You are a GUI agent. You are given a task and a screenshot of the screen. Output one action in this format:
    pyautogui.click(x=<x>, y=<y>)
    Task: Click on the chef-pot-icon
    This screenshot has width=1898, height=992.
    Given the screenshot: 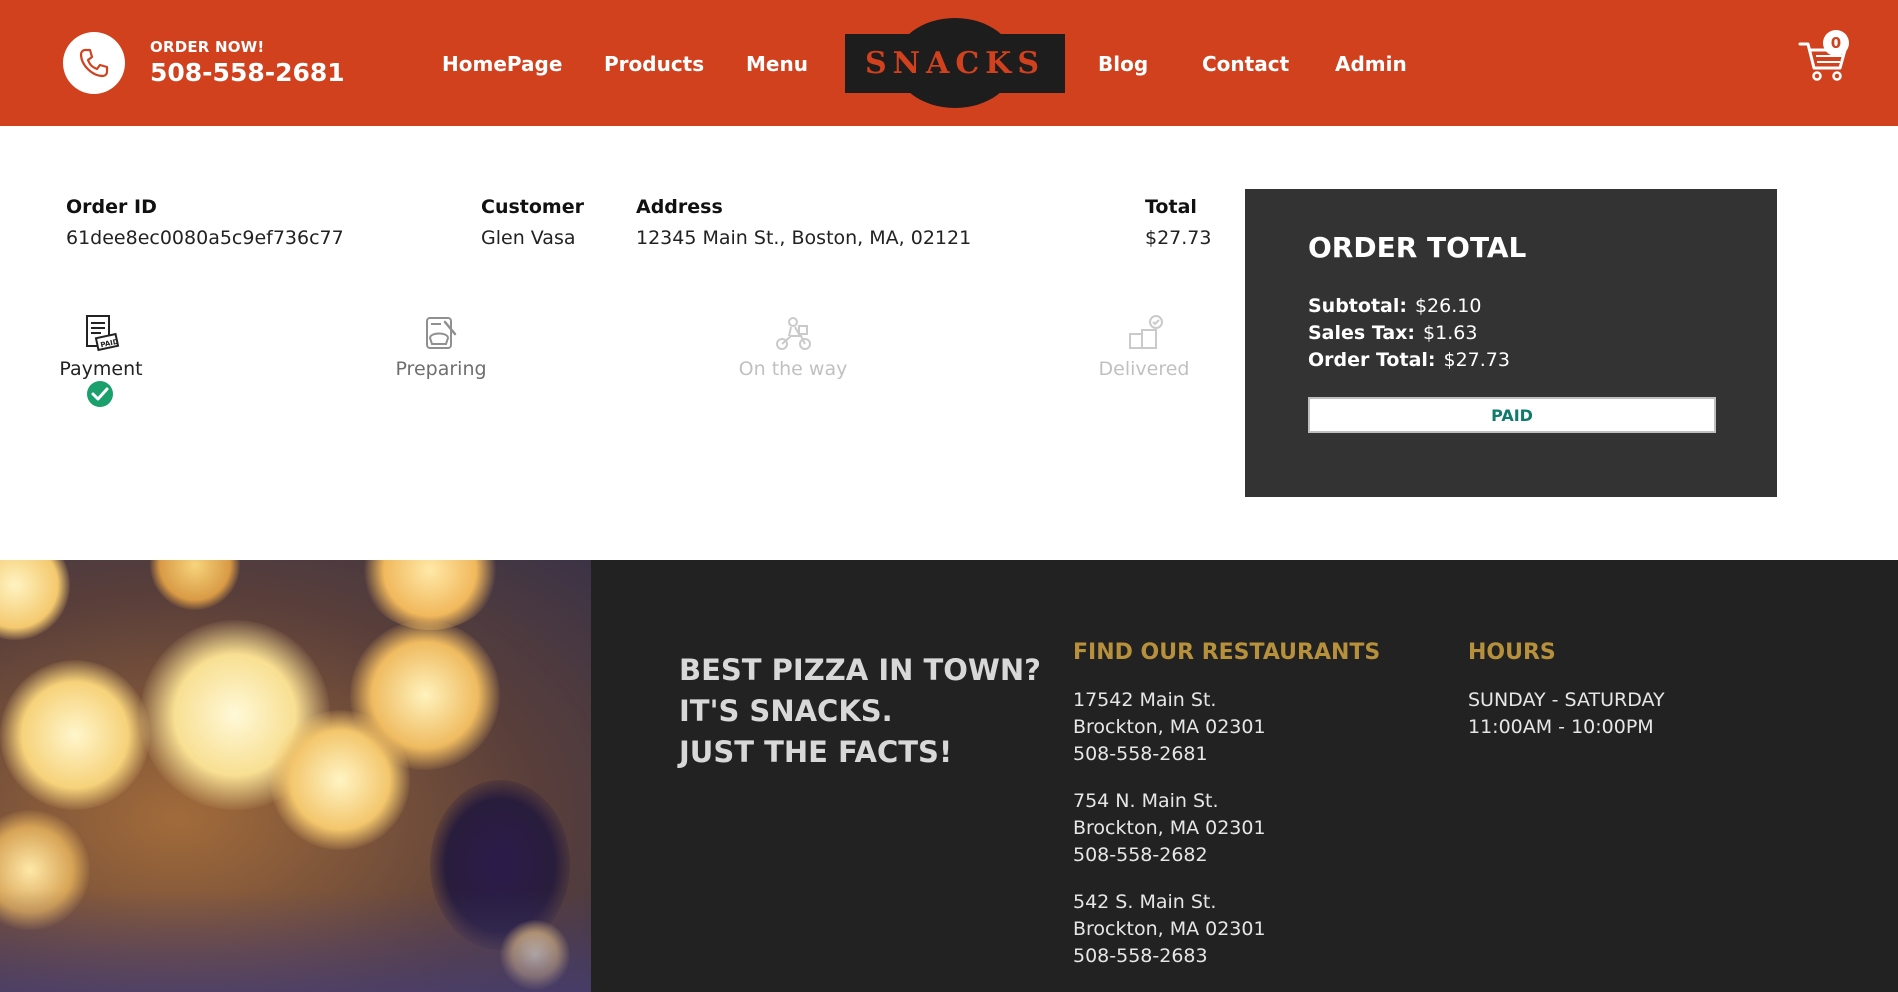 What is the action you would take?
    pyautogui.click(x=441, y=333)
    